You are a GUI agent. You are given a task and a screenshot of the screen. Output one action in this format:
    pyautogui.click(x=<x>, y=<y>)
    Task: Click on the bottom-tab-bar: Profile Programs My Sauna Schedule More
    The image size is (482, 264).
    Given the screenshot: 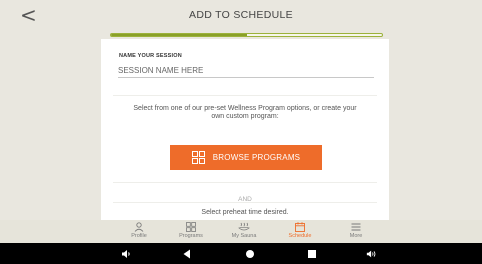 What is the action you would take?
    pyautogui.click(x=241, y=231)
    